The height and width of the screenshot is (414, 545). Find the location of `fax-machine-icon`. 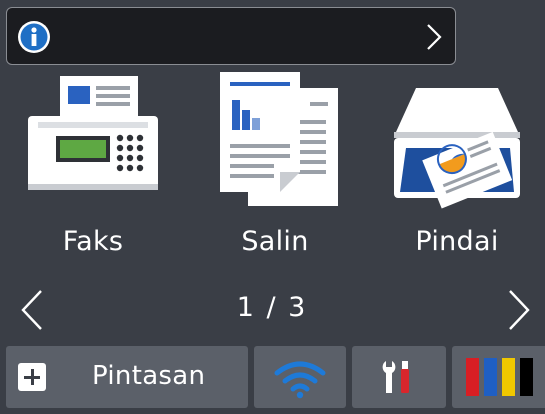

fax-machine-icon is located at coordinates (93, 133).